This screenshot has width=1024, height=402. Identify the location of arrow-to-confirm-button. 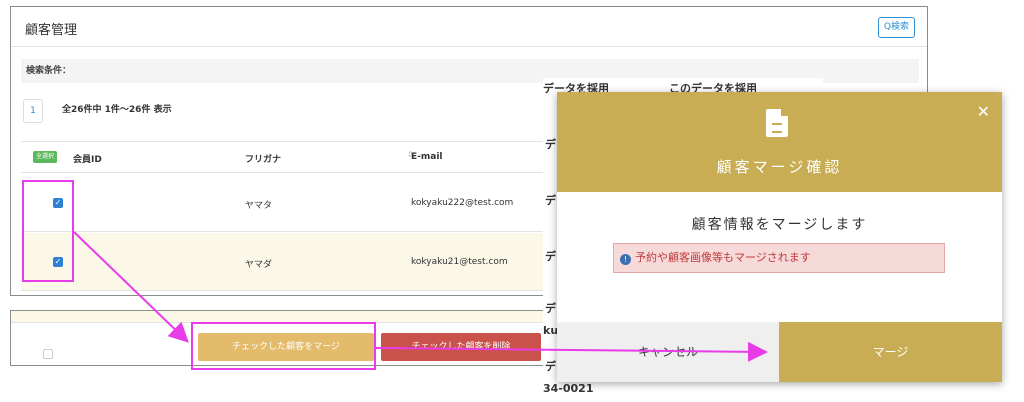
(571, 351).